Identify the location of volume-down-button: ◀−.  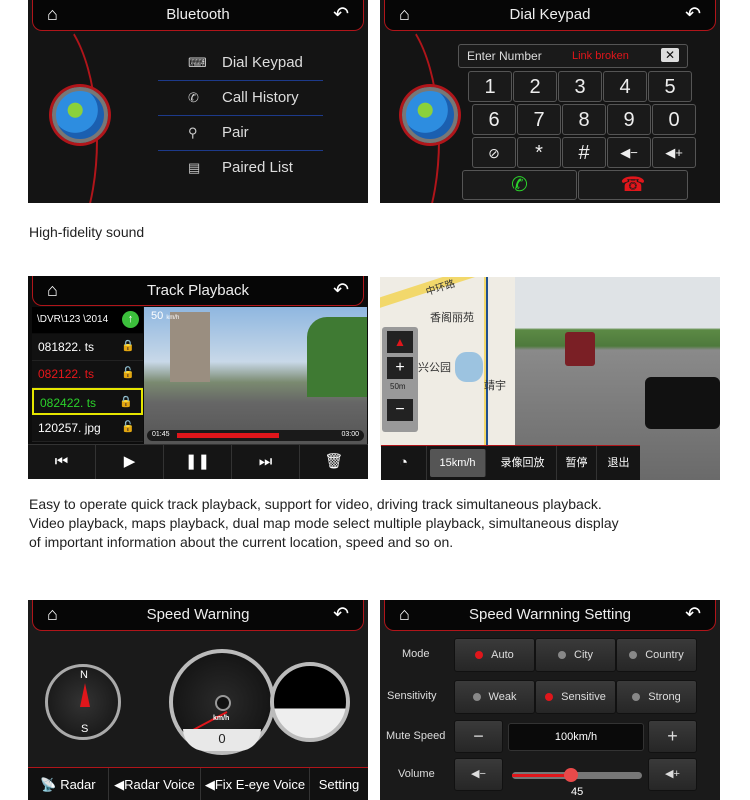
(478, 774).